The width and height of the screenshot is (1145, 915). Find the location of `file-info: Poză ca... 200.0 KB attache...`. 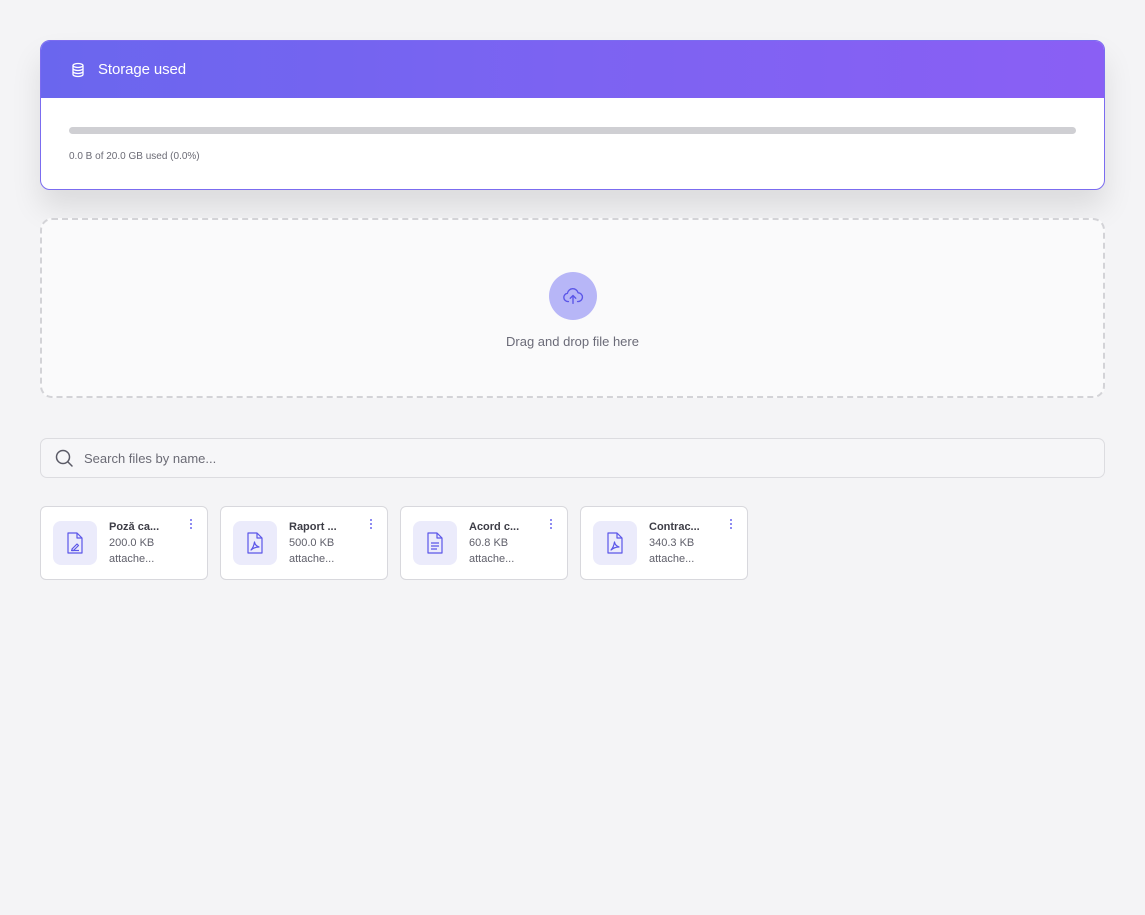

file-info: Poză ca... 200.0 KB attache... is located at coordinates (139, 543).